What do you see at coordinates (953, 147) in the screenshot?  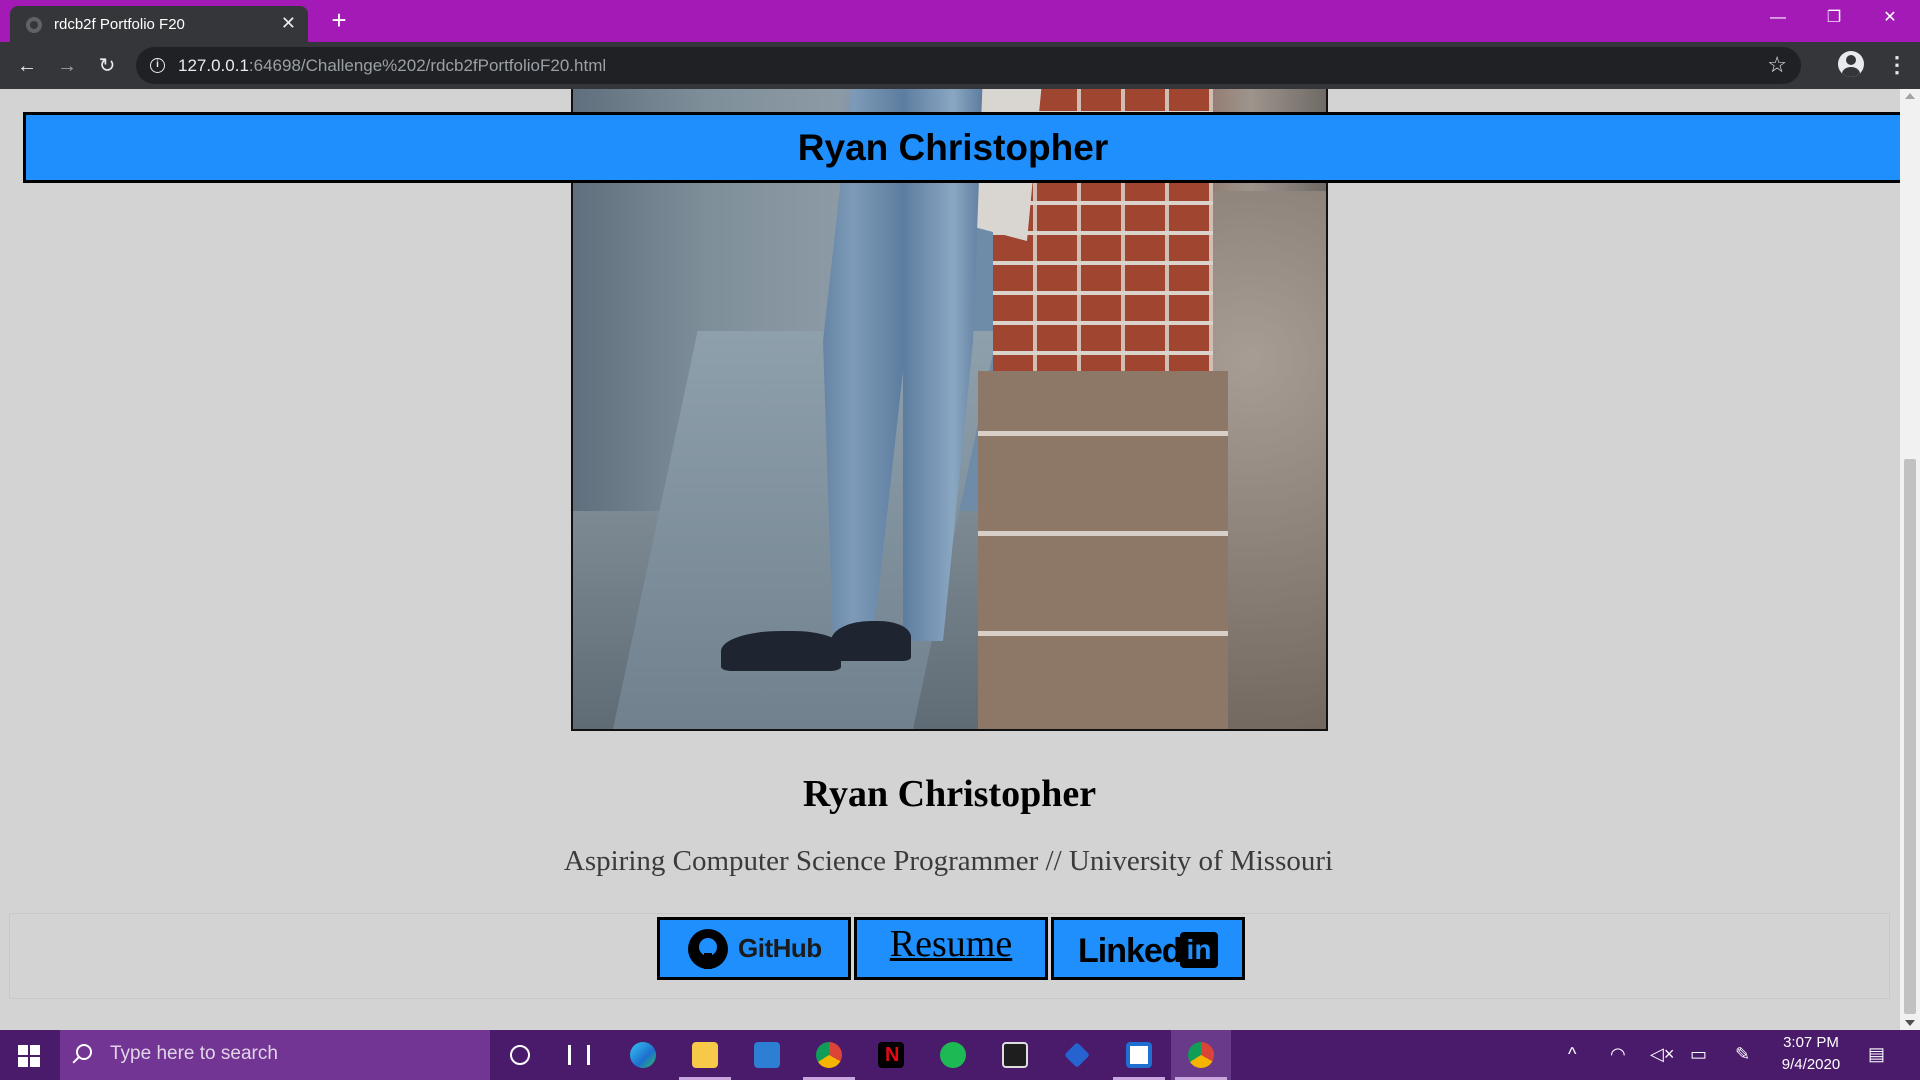 I see `header-title: Ryan Christopher` at bounding box center [953, 147].